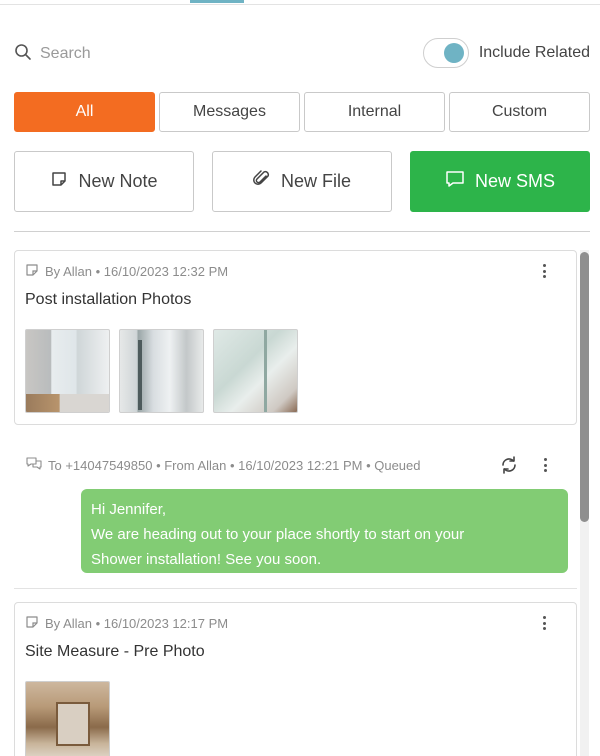 This screenshot has width=600, height=756. Describe the element at coordinates (315, 181) in the screenshot. I see `new-file-label: New File` at that location.